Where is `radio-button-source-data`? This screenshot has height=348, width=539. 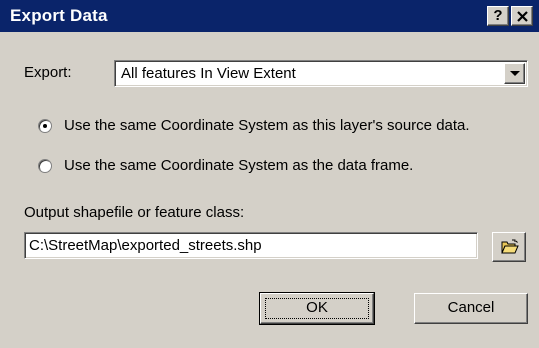 radio-button-source-data is located at coordinates (45, 126).